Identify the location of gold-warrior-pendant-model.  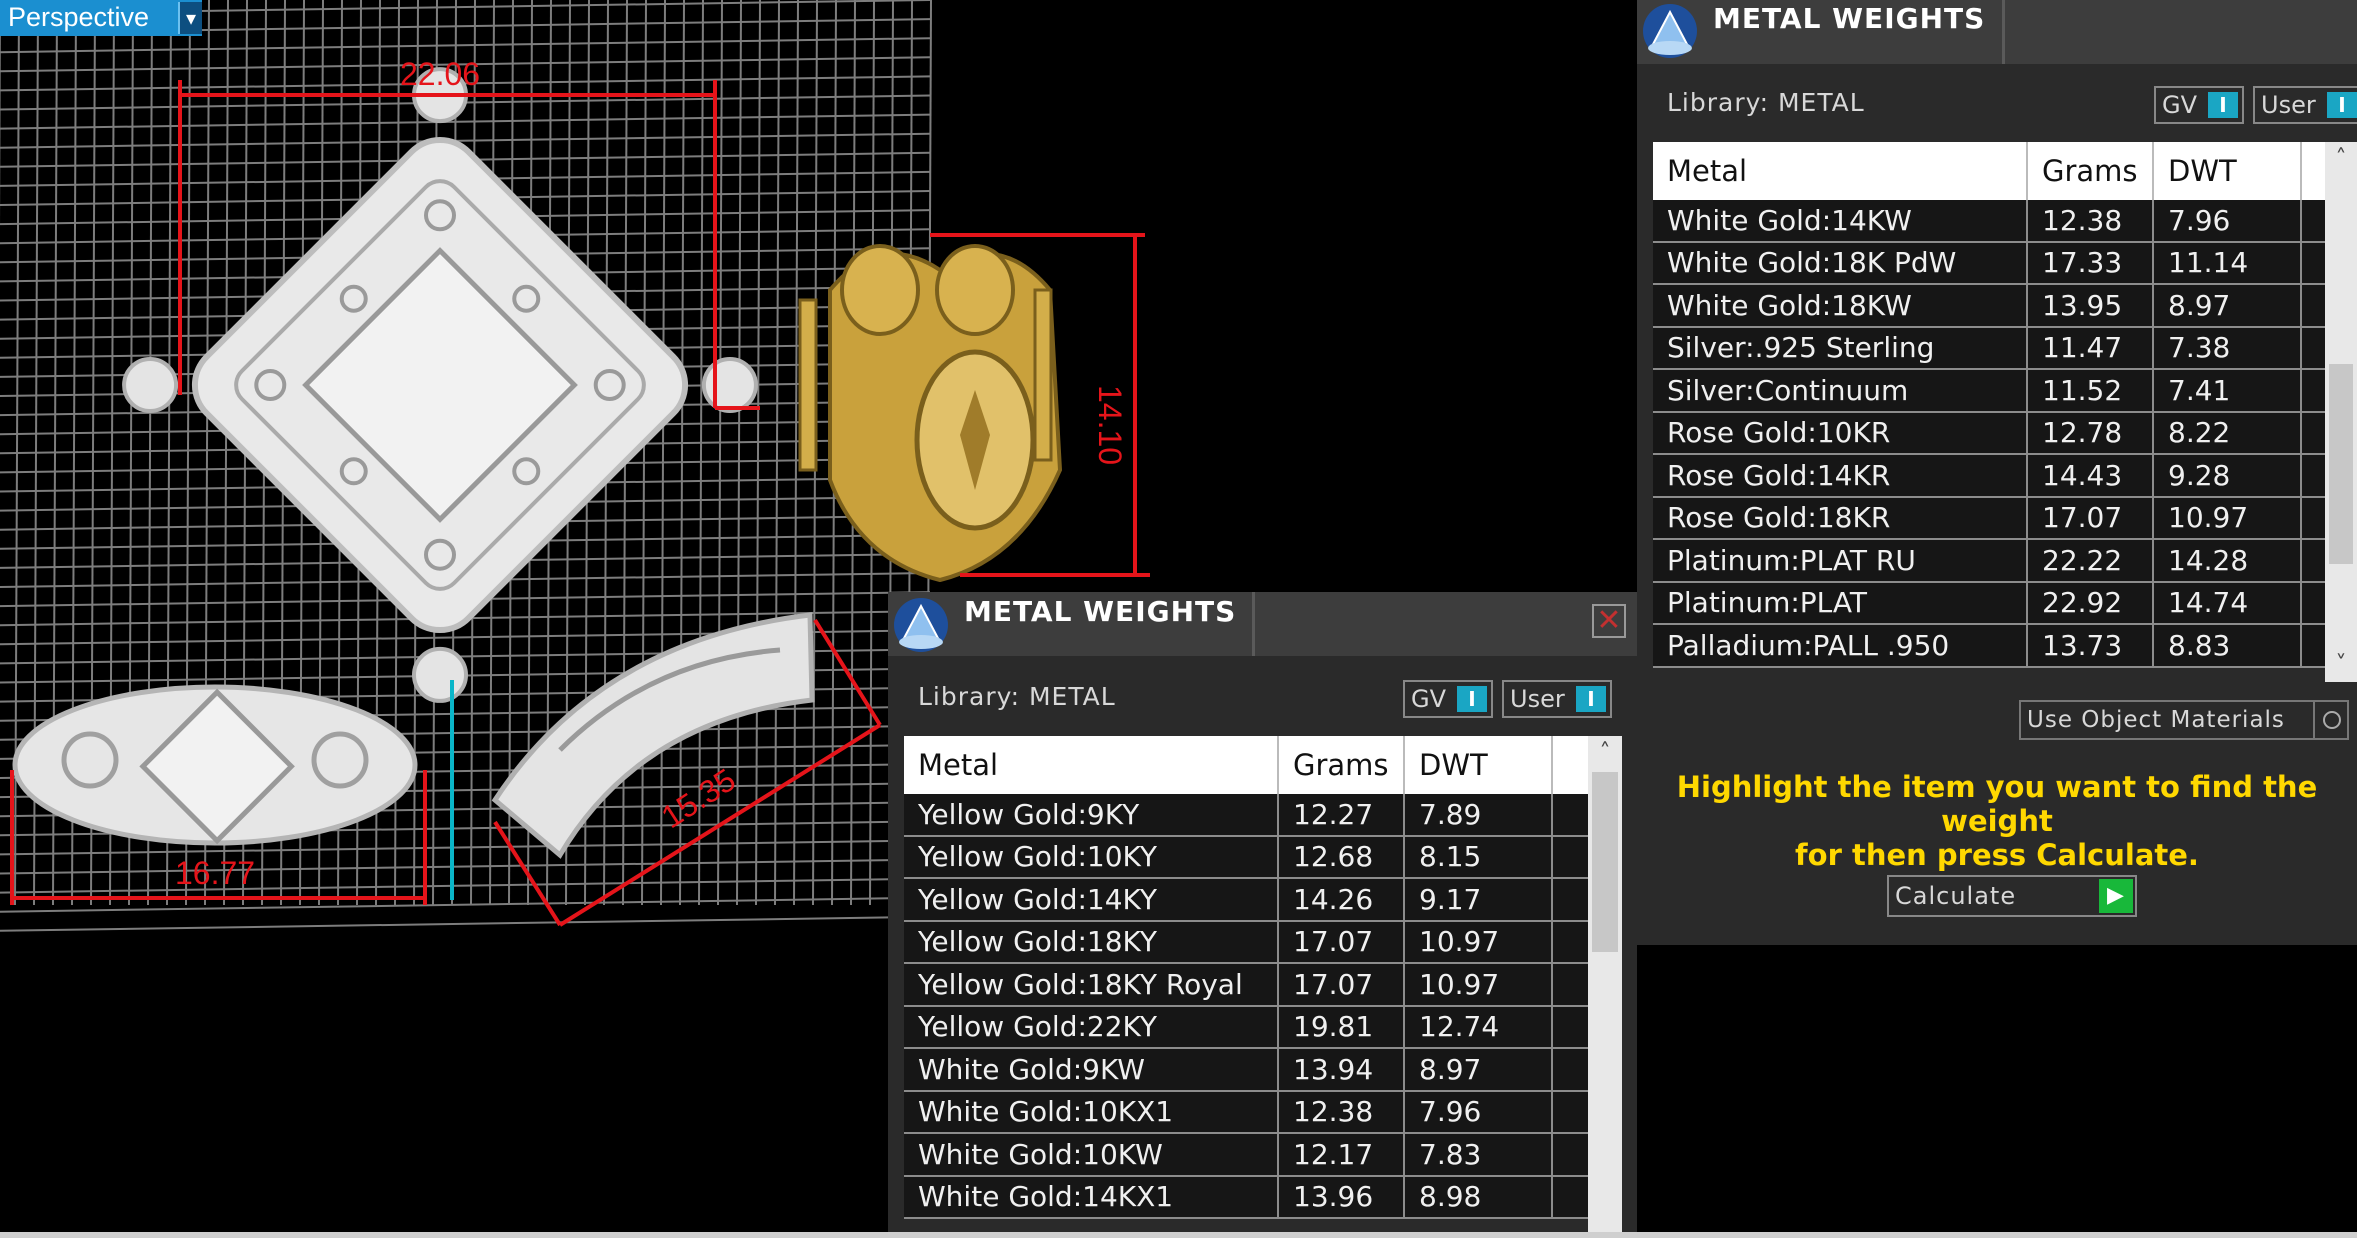
(930, 413).